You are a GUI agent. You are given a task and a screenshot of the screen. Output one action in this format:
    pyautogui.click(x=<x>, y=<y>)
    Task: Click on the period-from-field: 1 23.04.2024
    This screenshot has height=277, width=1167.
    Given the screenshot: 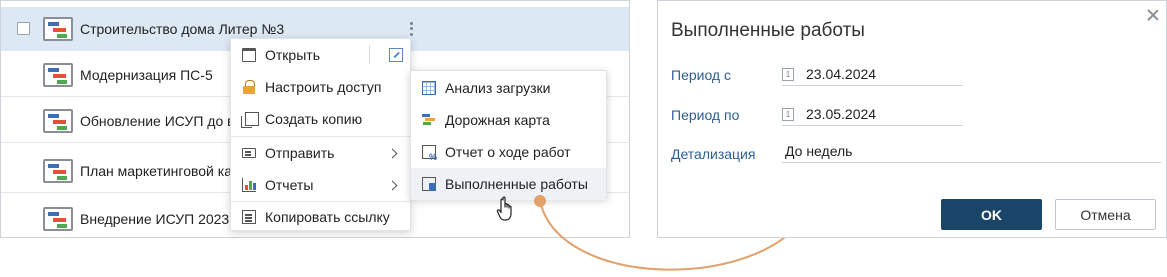 What is the action you would take?
    pyautogui.click(x=872, y=76)
    